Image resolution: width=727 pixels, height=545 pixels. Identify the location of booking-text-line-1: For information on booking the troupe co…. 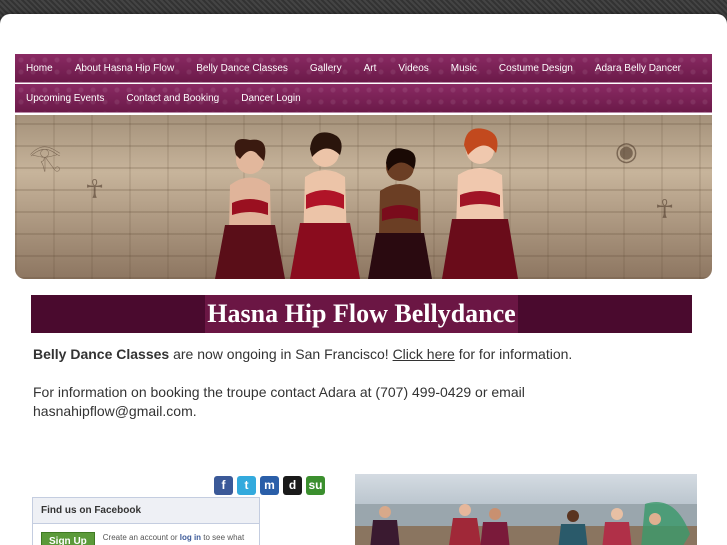
(279, 392).